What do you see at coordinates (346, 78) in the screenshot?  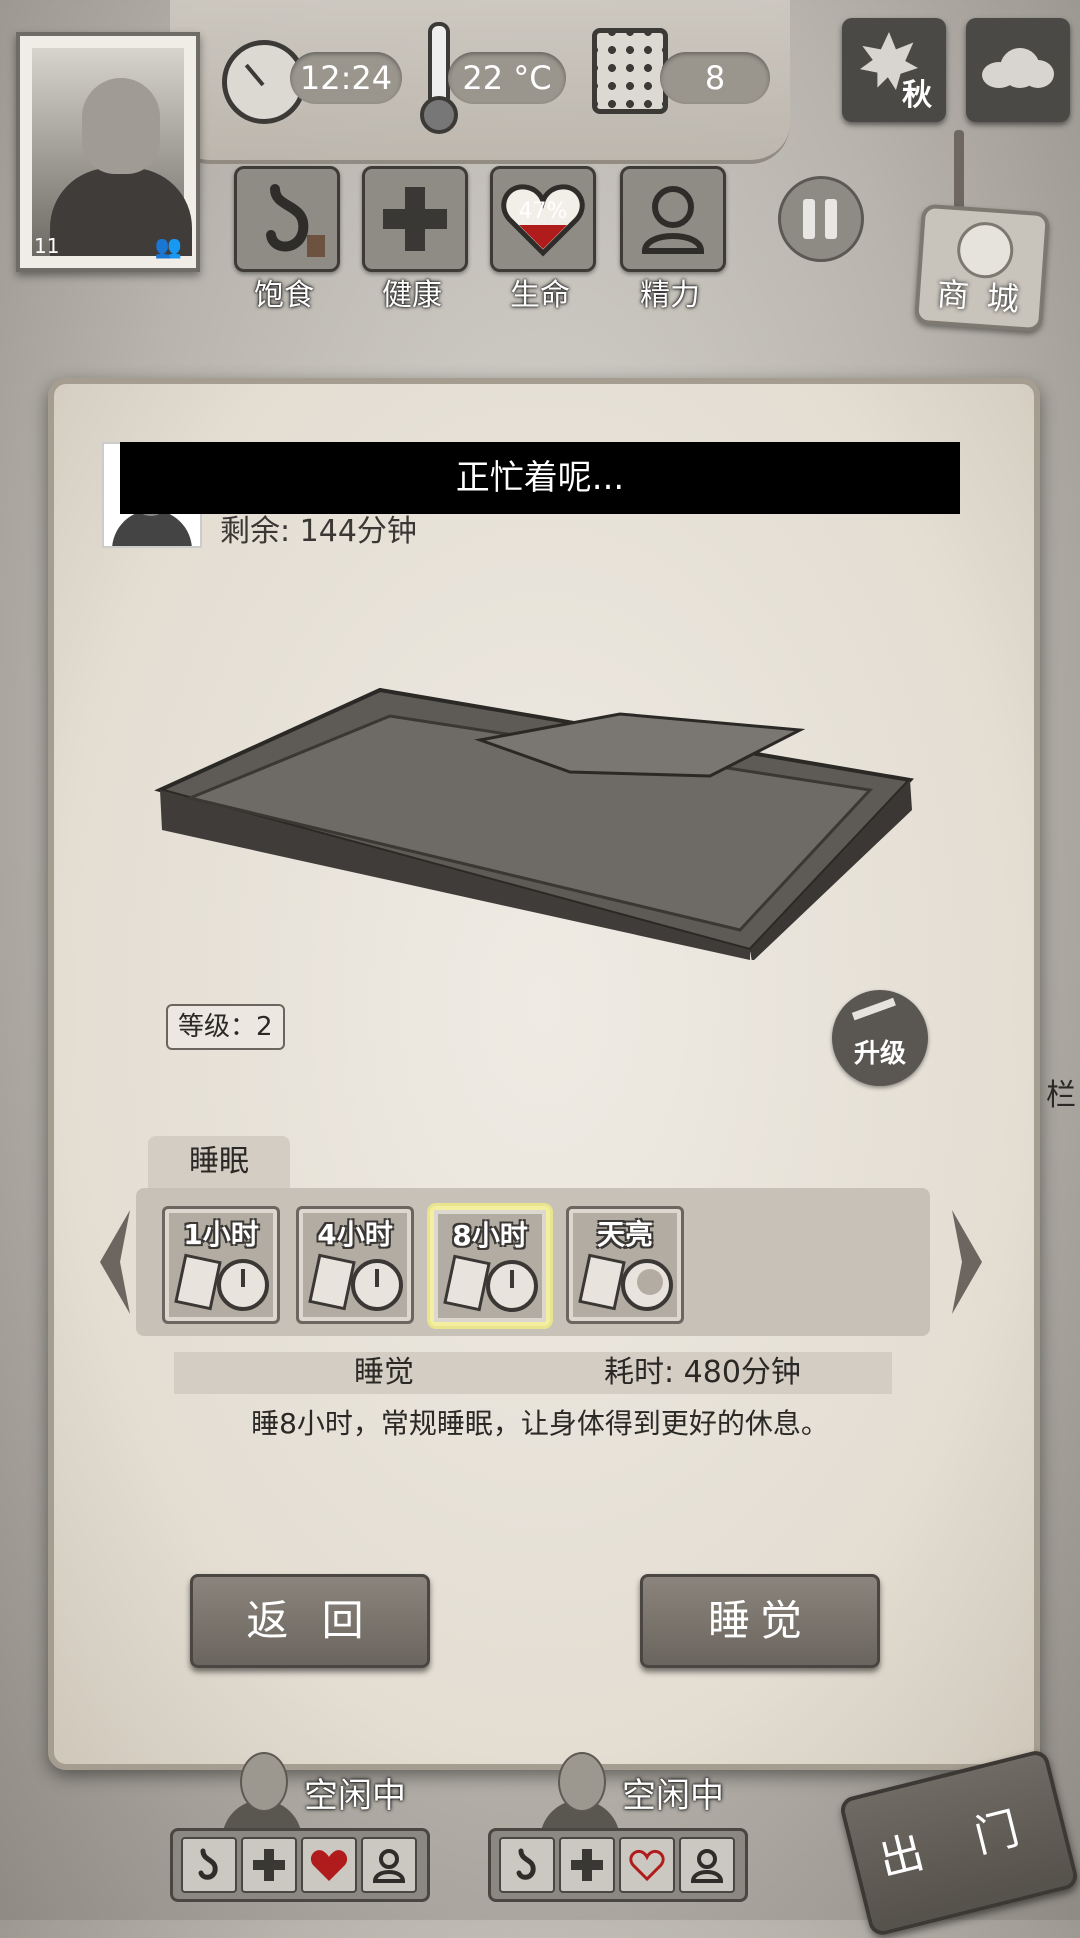 I see `time-display: 12:24` at bounding box center [346, 78].